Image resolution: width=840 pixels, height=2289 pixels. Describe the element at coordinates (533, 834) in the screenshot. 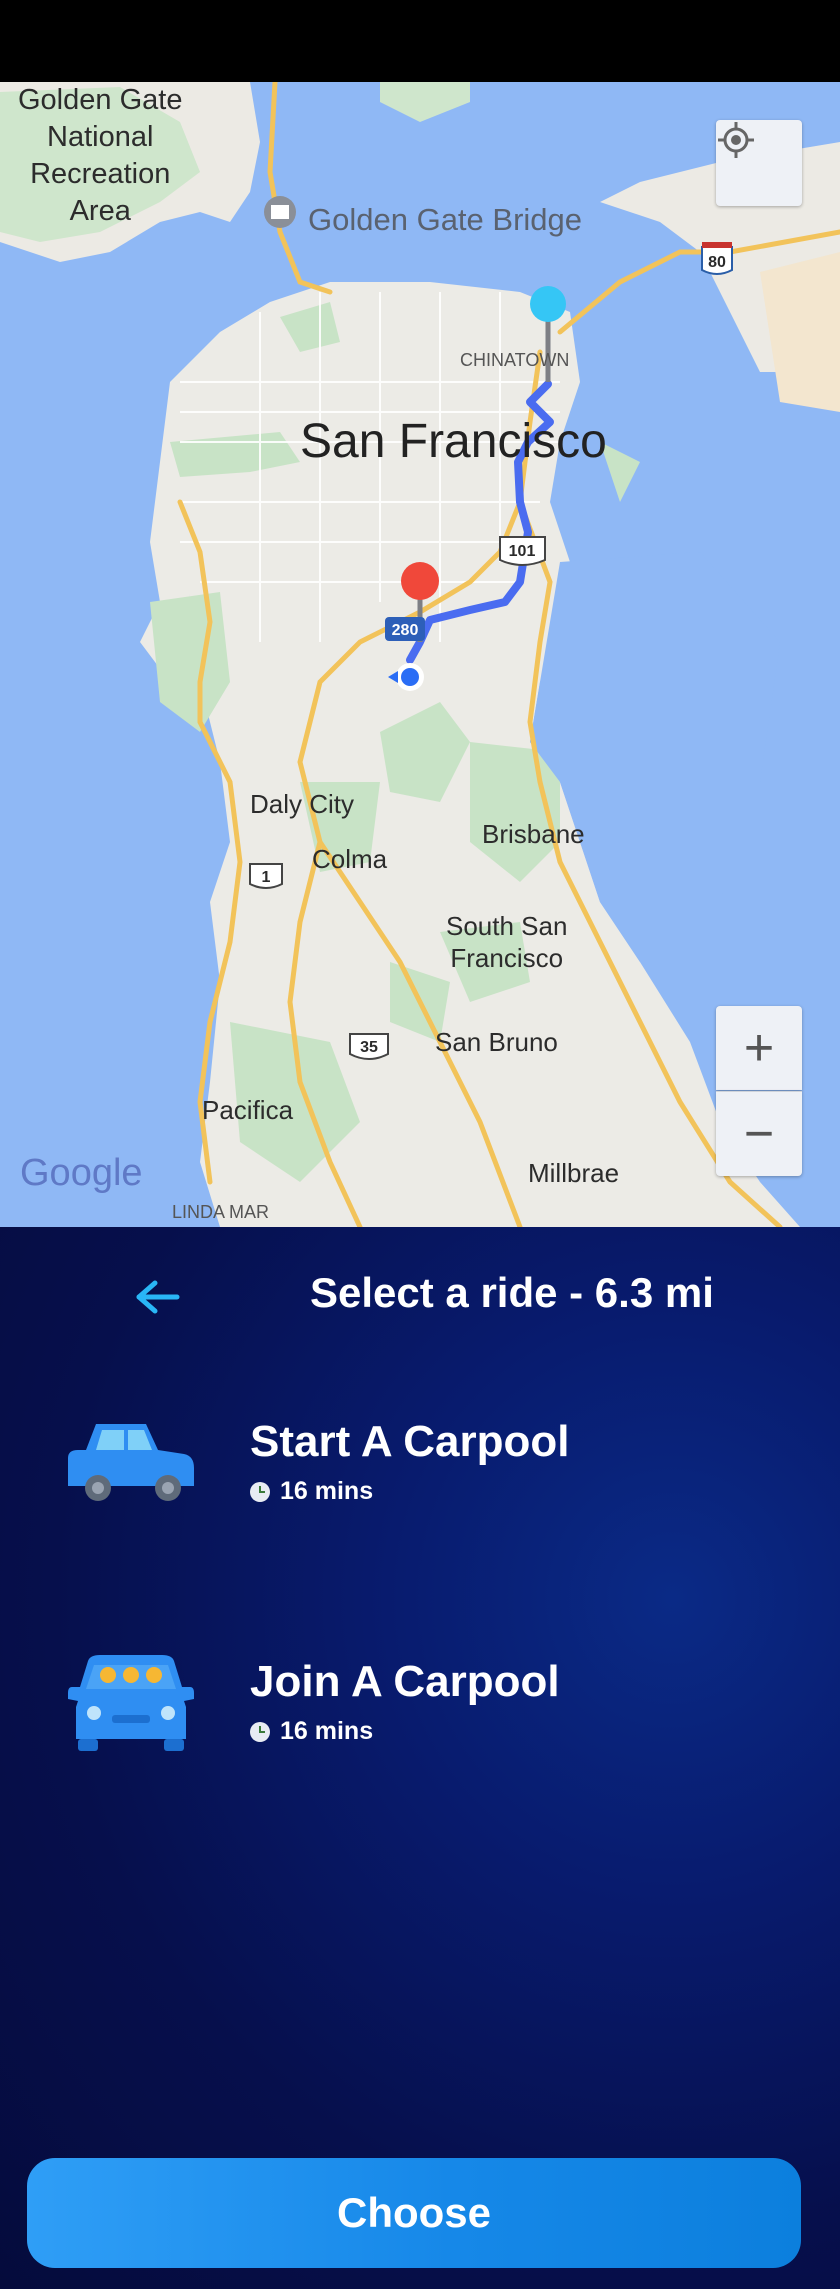

I see `map-label-brisbane: Brisbane` at that location.